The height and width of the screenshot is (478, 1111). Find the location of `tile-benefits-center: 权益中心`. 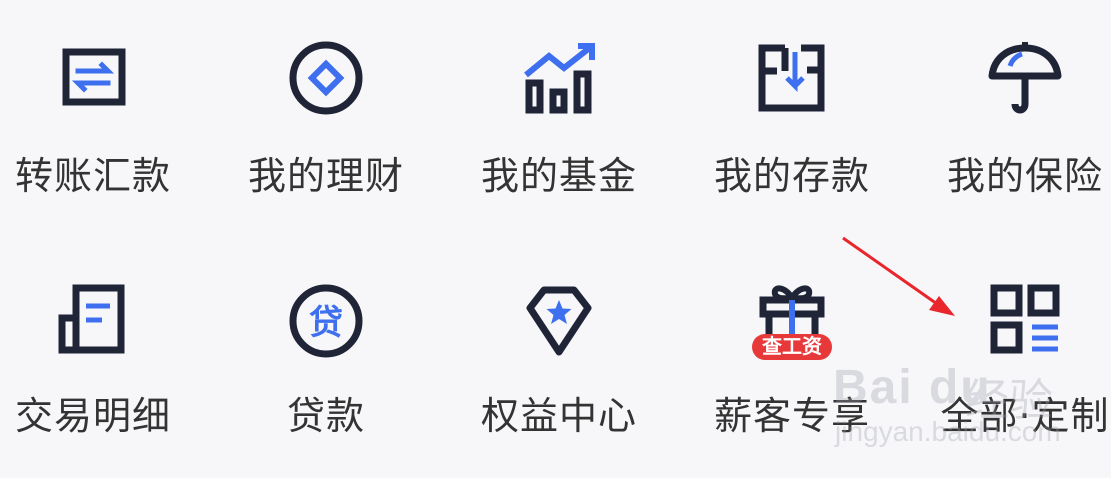

tile-benefits-center: 权益中心 is located at coordinates (559, 378).